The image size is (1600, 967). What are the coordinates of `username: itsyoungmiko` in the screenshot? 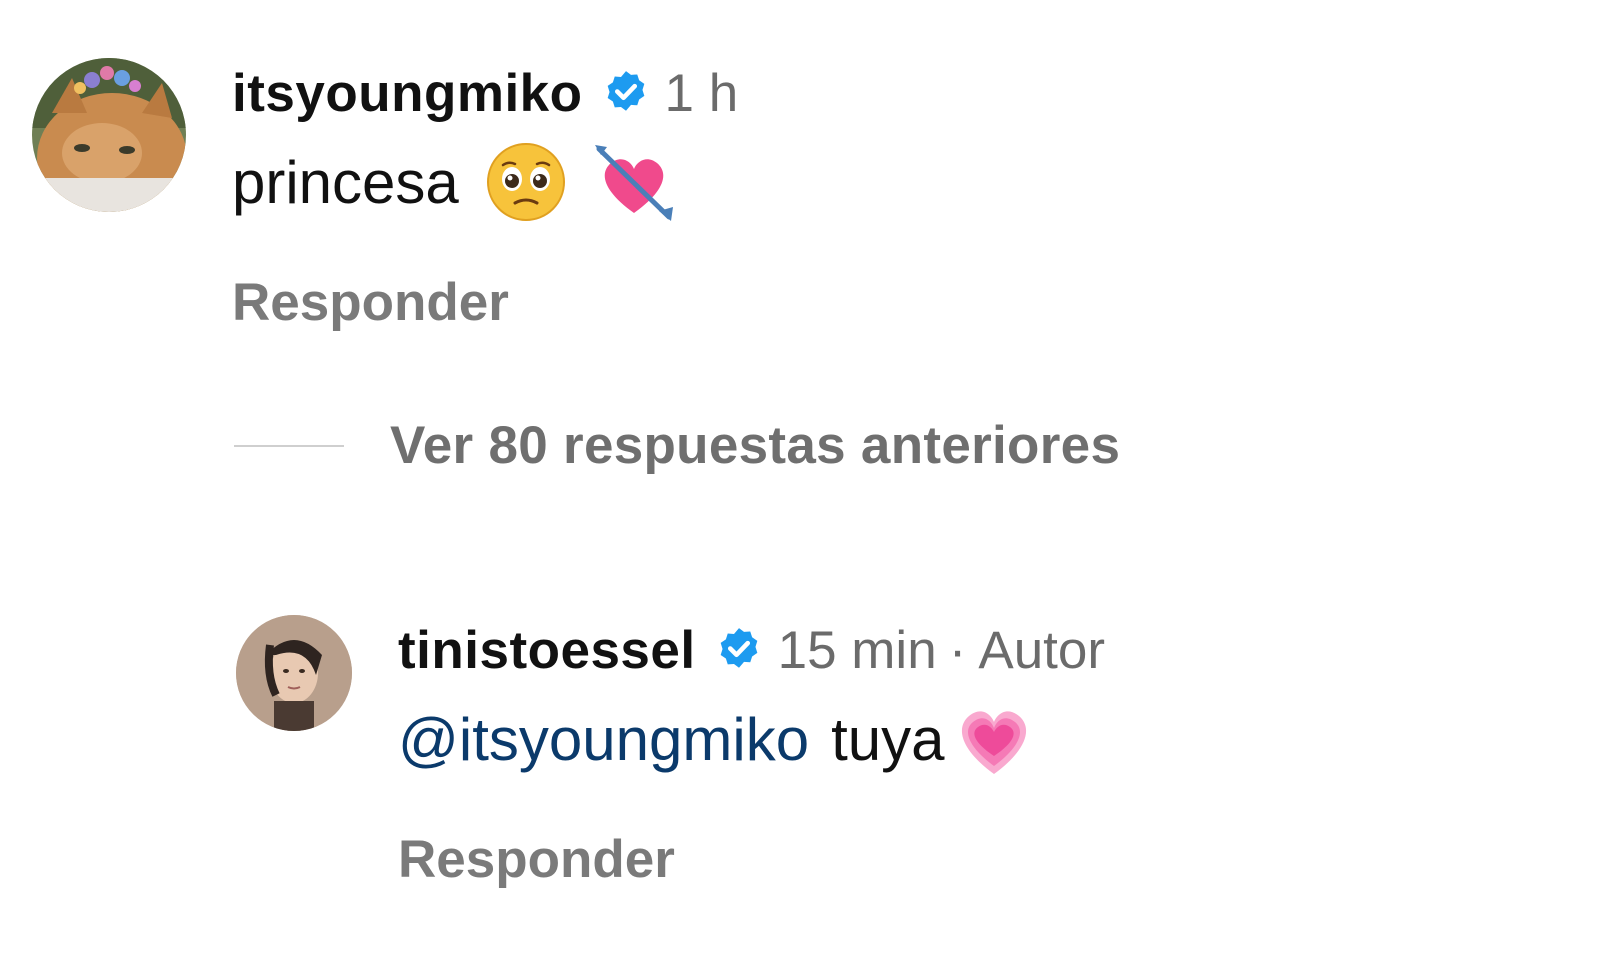 It's located at (407, 93).